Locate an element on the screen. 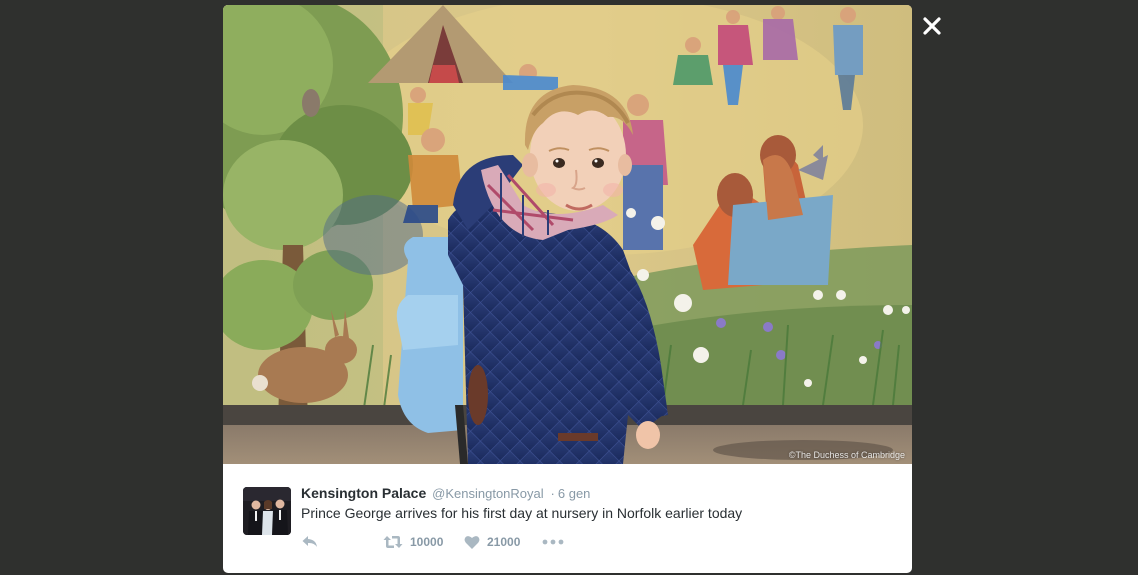 The width and height of the screenshot is (1138, 575). avatar-image is located at coordinates (267, 511).